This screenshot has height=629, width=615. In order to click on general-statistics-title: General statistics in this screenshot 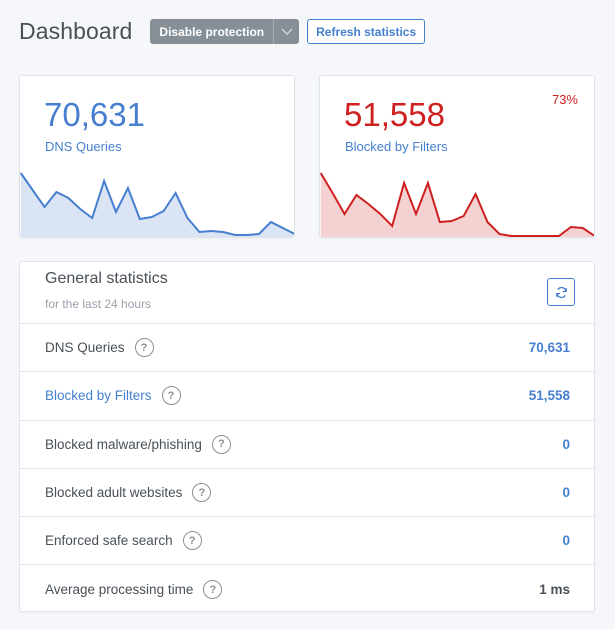, I will do `click(106, 278)`.